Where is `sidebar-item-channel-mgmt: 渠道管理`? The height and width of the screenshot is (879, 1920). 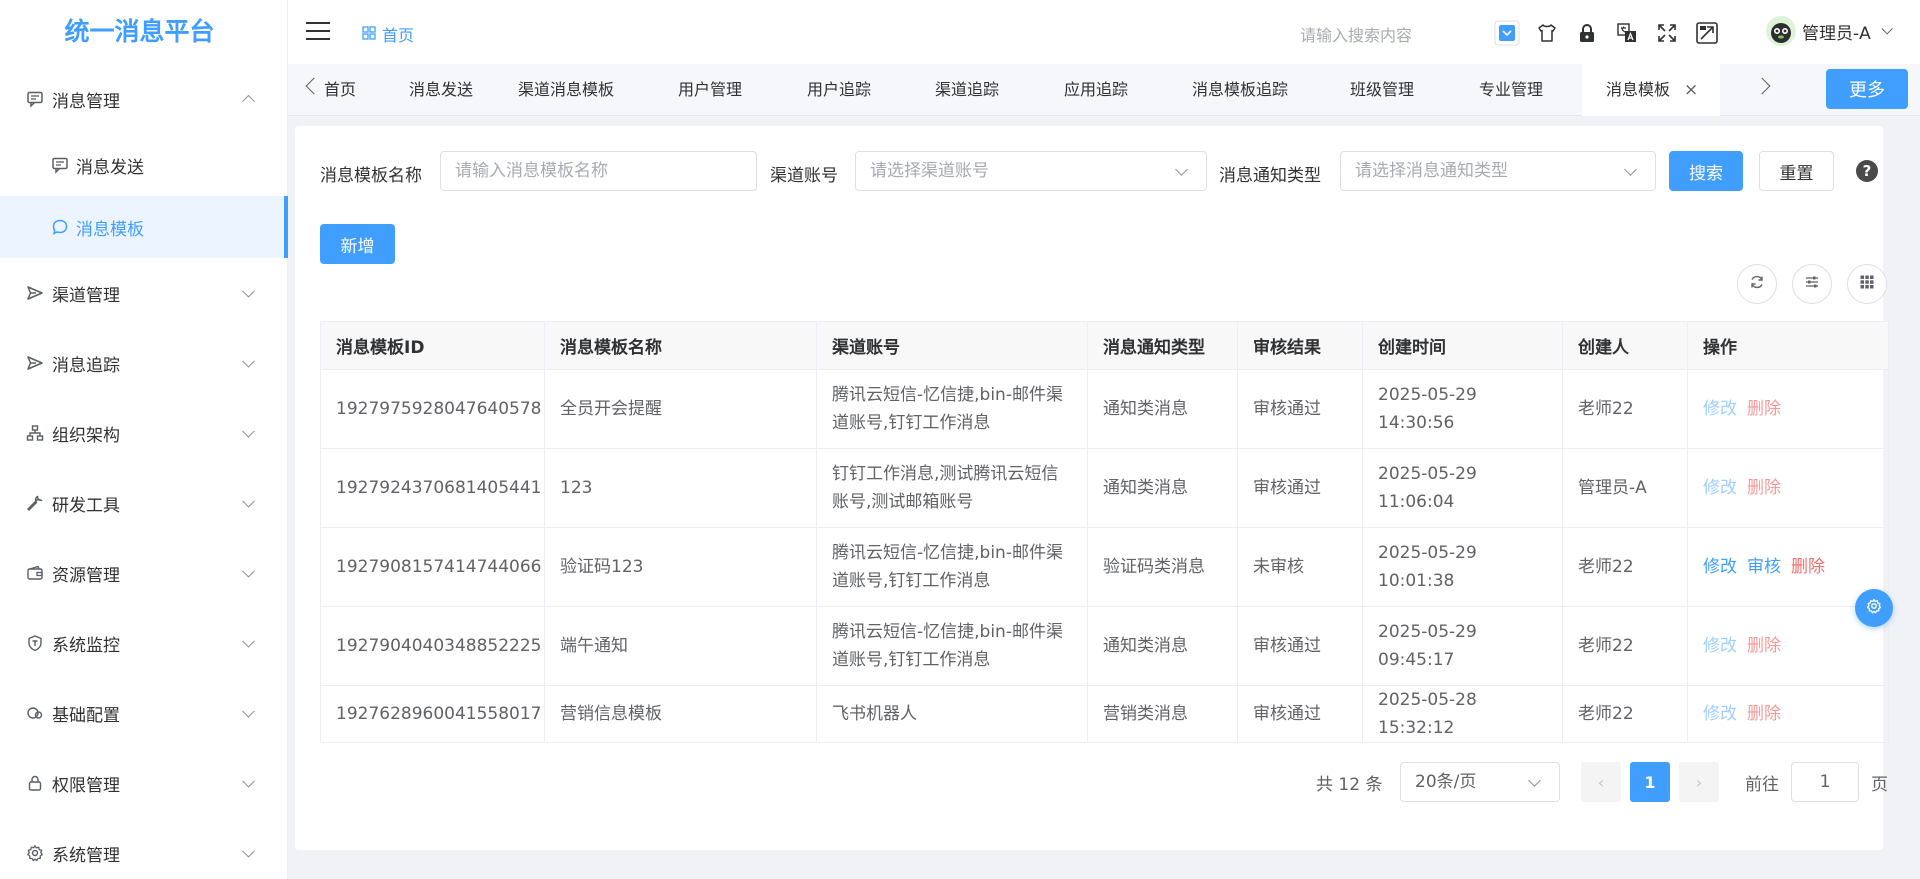
sidebar-item-channel-mgmt: 渠道管理 is located at coordinates (143, 293).